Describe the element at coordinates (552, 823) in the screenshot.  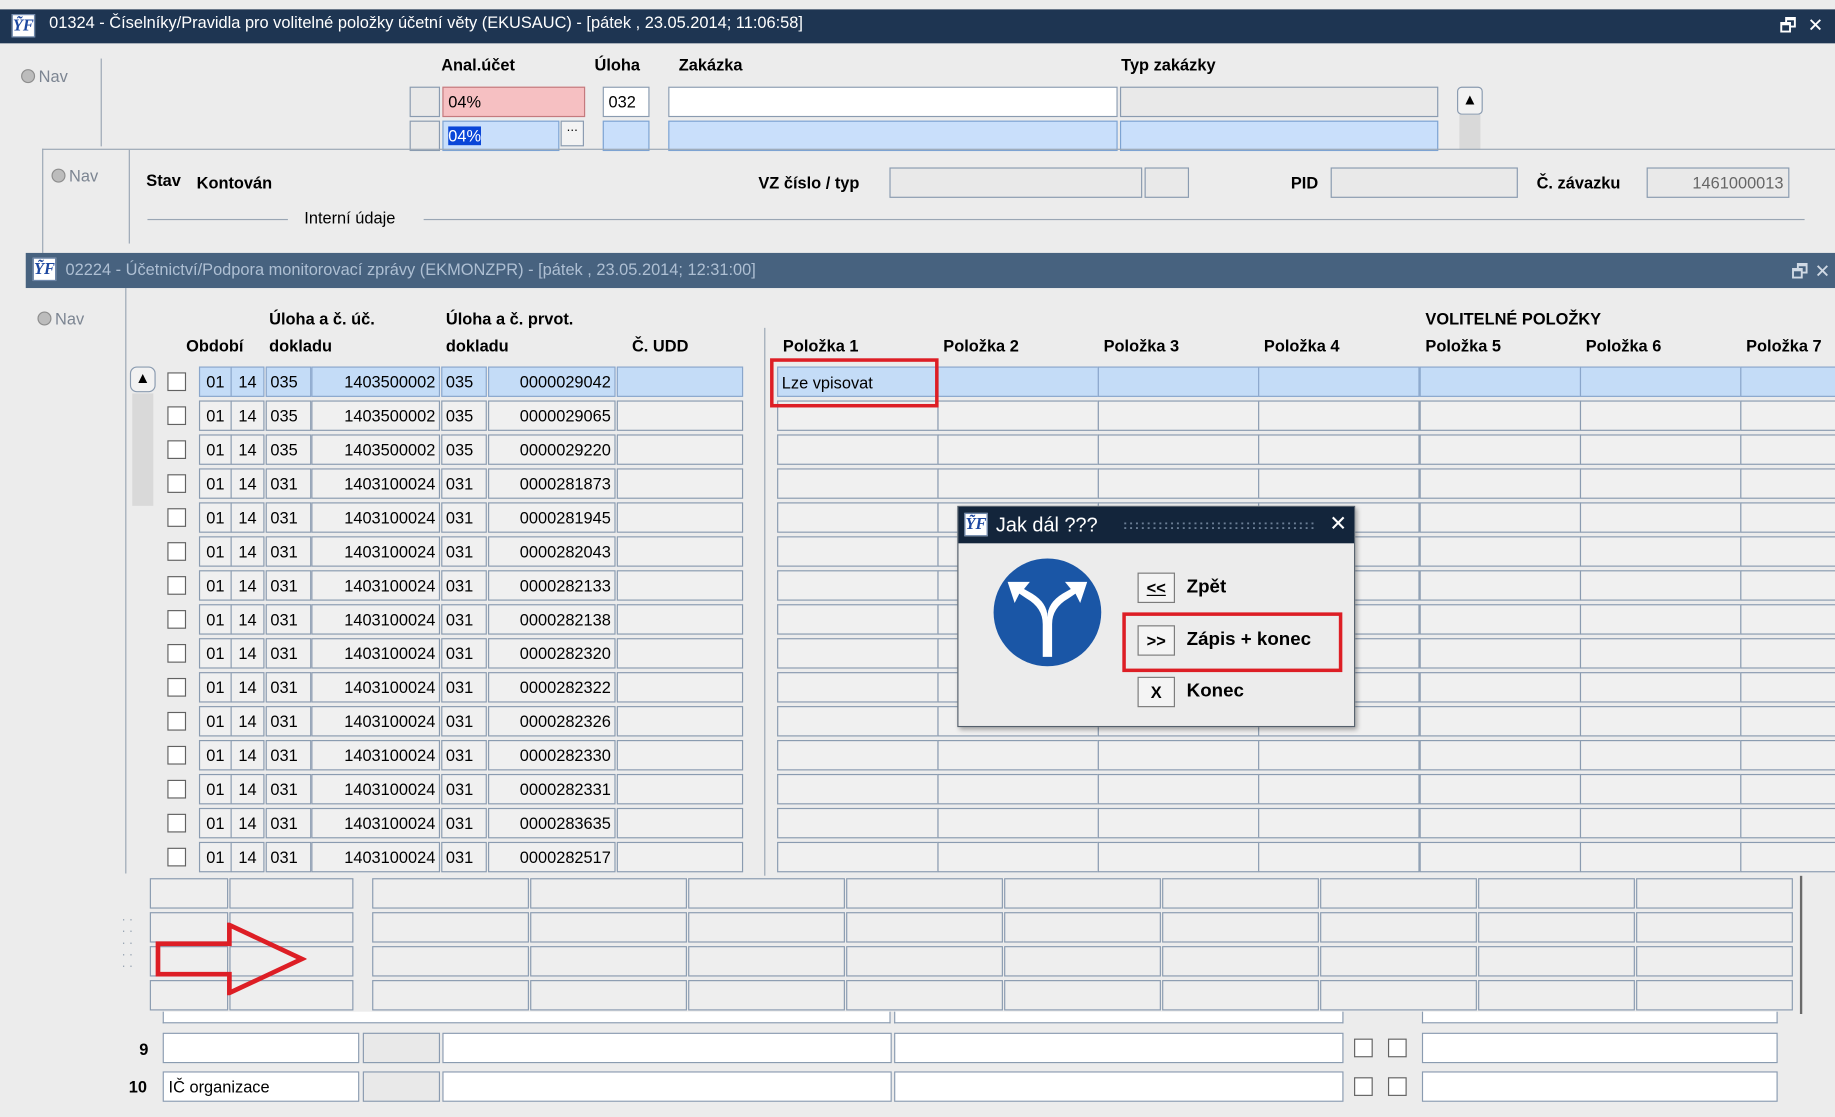
I see `cell-prv: 0000283635` at that location.